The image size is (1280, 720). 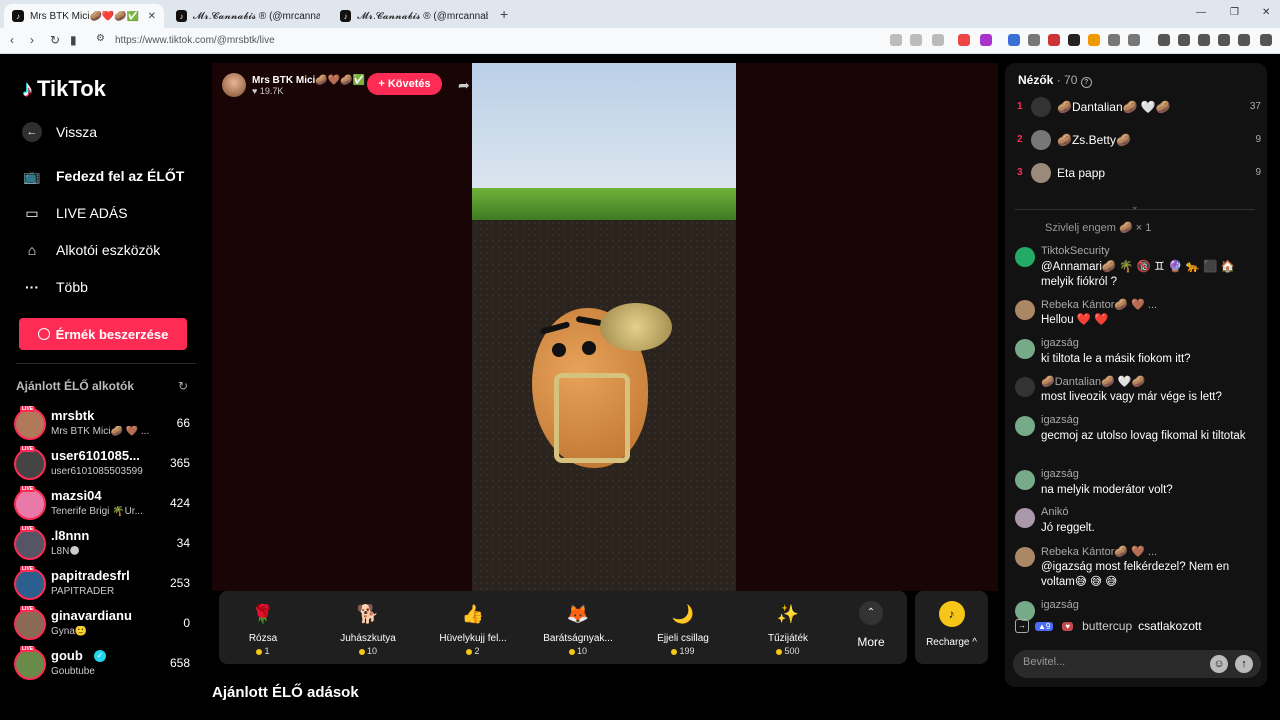 I want to click on sidebar-icon, so click(x=1184, y=40).